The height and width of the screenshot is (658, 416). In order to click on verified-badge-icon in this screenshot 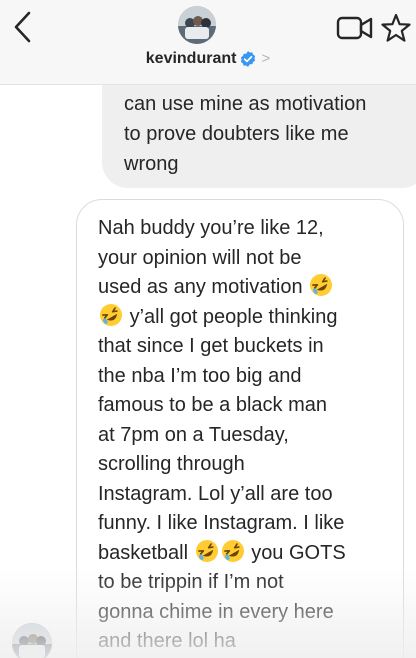, I will do `click(248, 59)`.